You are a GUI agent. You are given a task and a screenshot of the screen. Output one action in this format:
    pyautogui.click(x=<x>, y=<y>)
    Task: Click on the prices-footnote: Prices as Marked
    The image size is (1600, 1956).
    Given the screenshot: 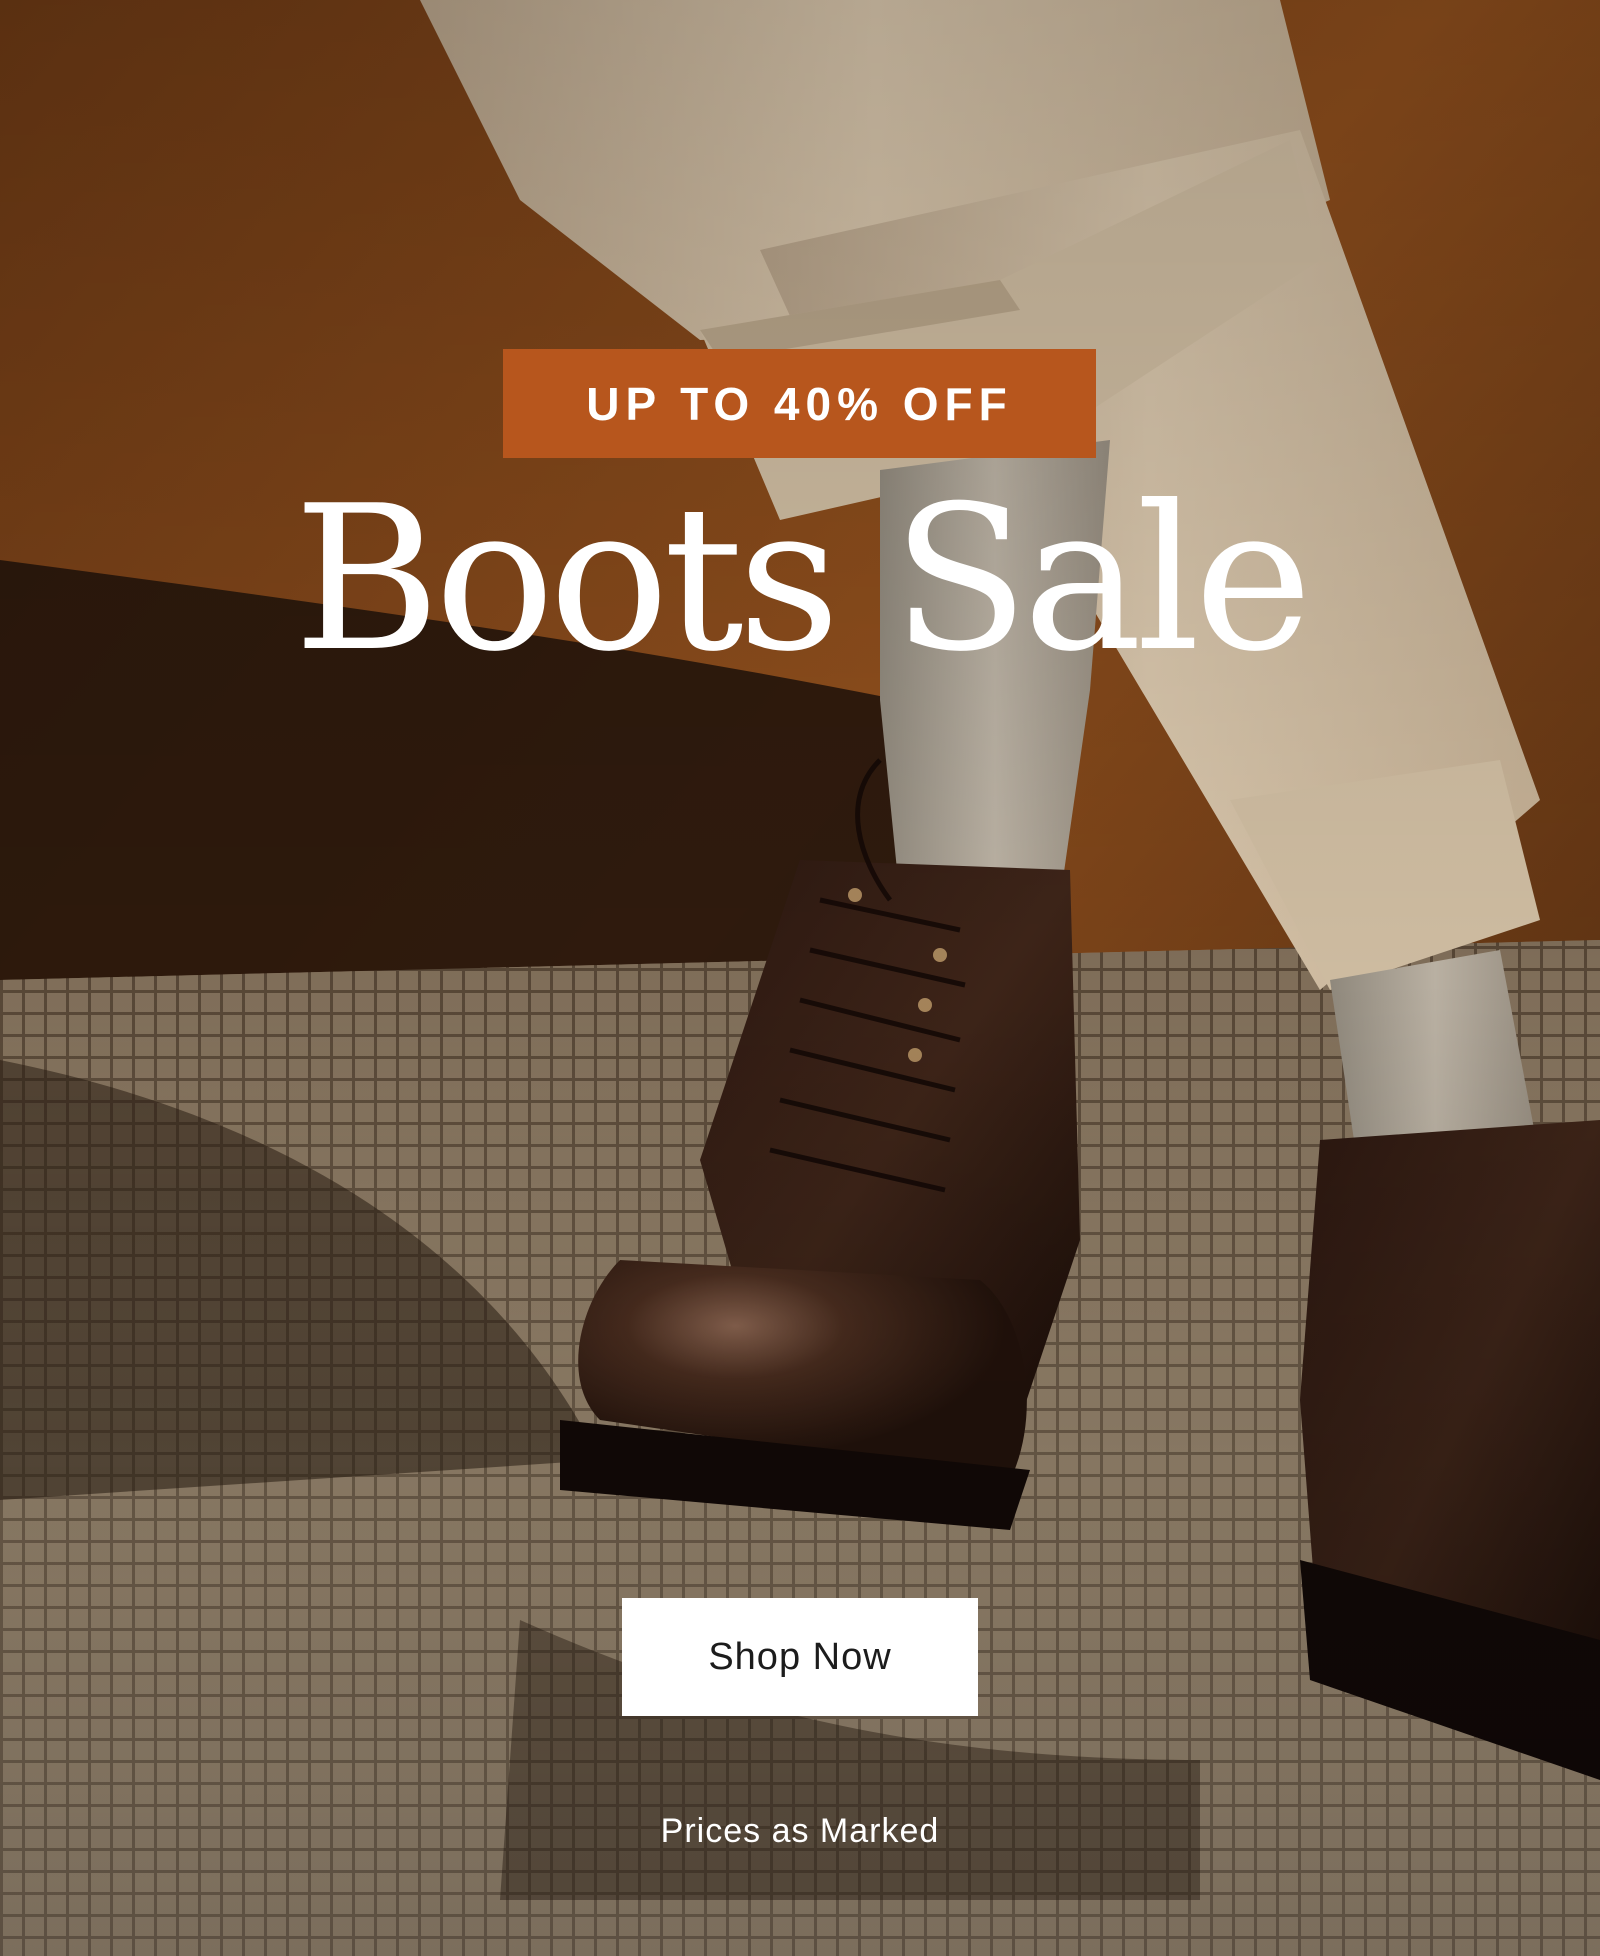 What is the action you would take?
    pyautogui.click(x=800, y=1831)
    